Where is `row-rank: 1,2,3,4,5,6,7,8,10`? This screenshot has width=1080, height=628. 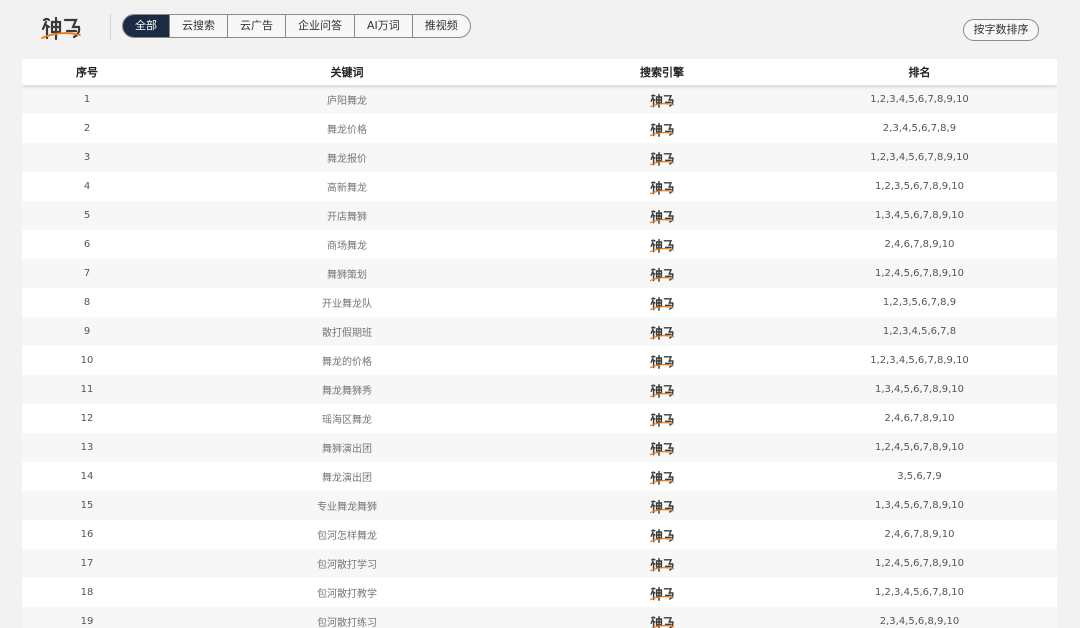
row-rank: 1,2,3,4,5,6,7,8,10 is located at coordinates (919, 592).